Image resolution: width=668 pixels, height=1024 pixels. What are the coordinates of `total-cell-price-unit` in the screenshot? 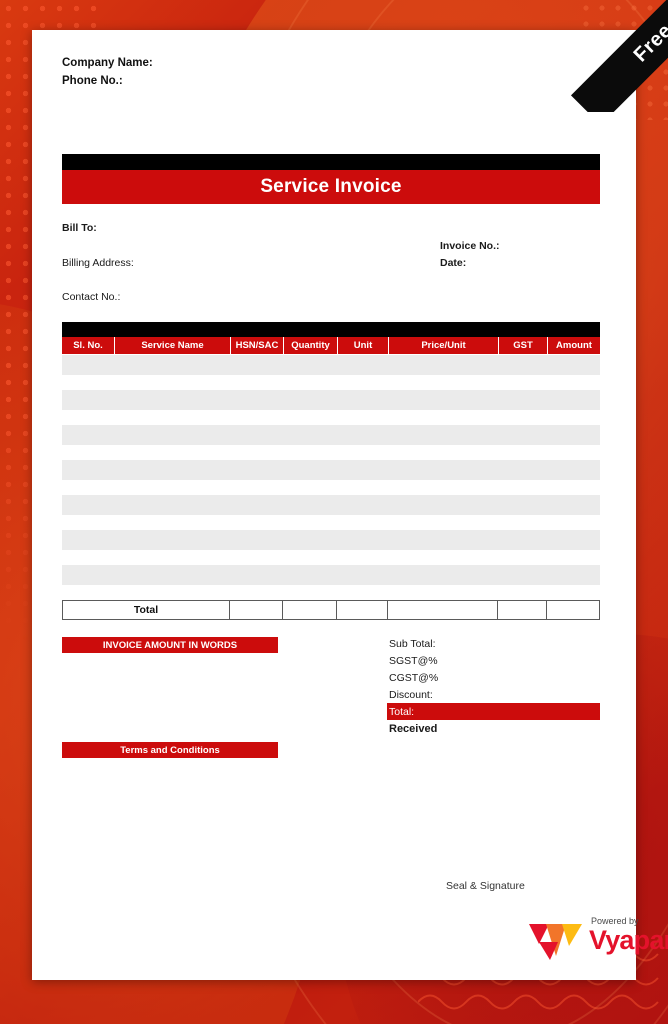 It's located at (443, 610).